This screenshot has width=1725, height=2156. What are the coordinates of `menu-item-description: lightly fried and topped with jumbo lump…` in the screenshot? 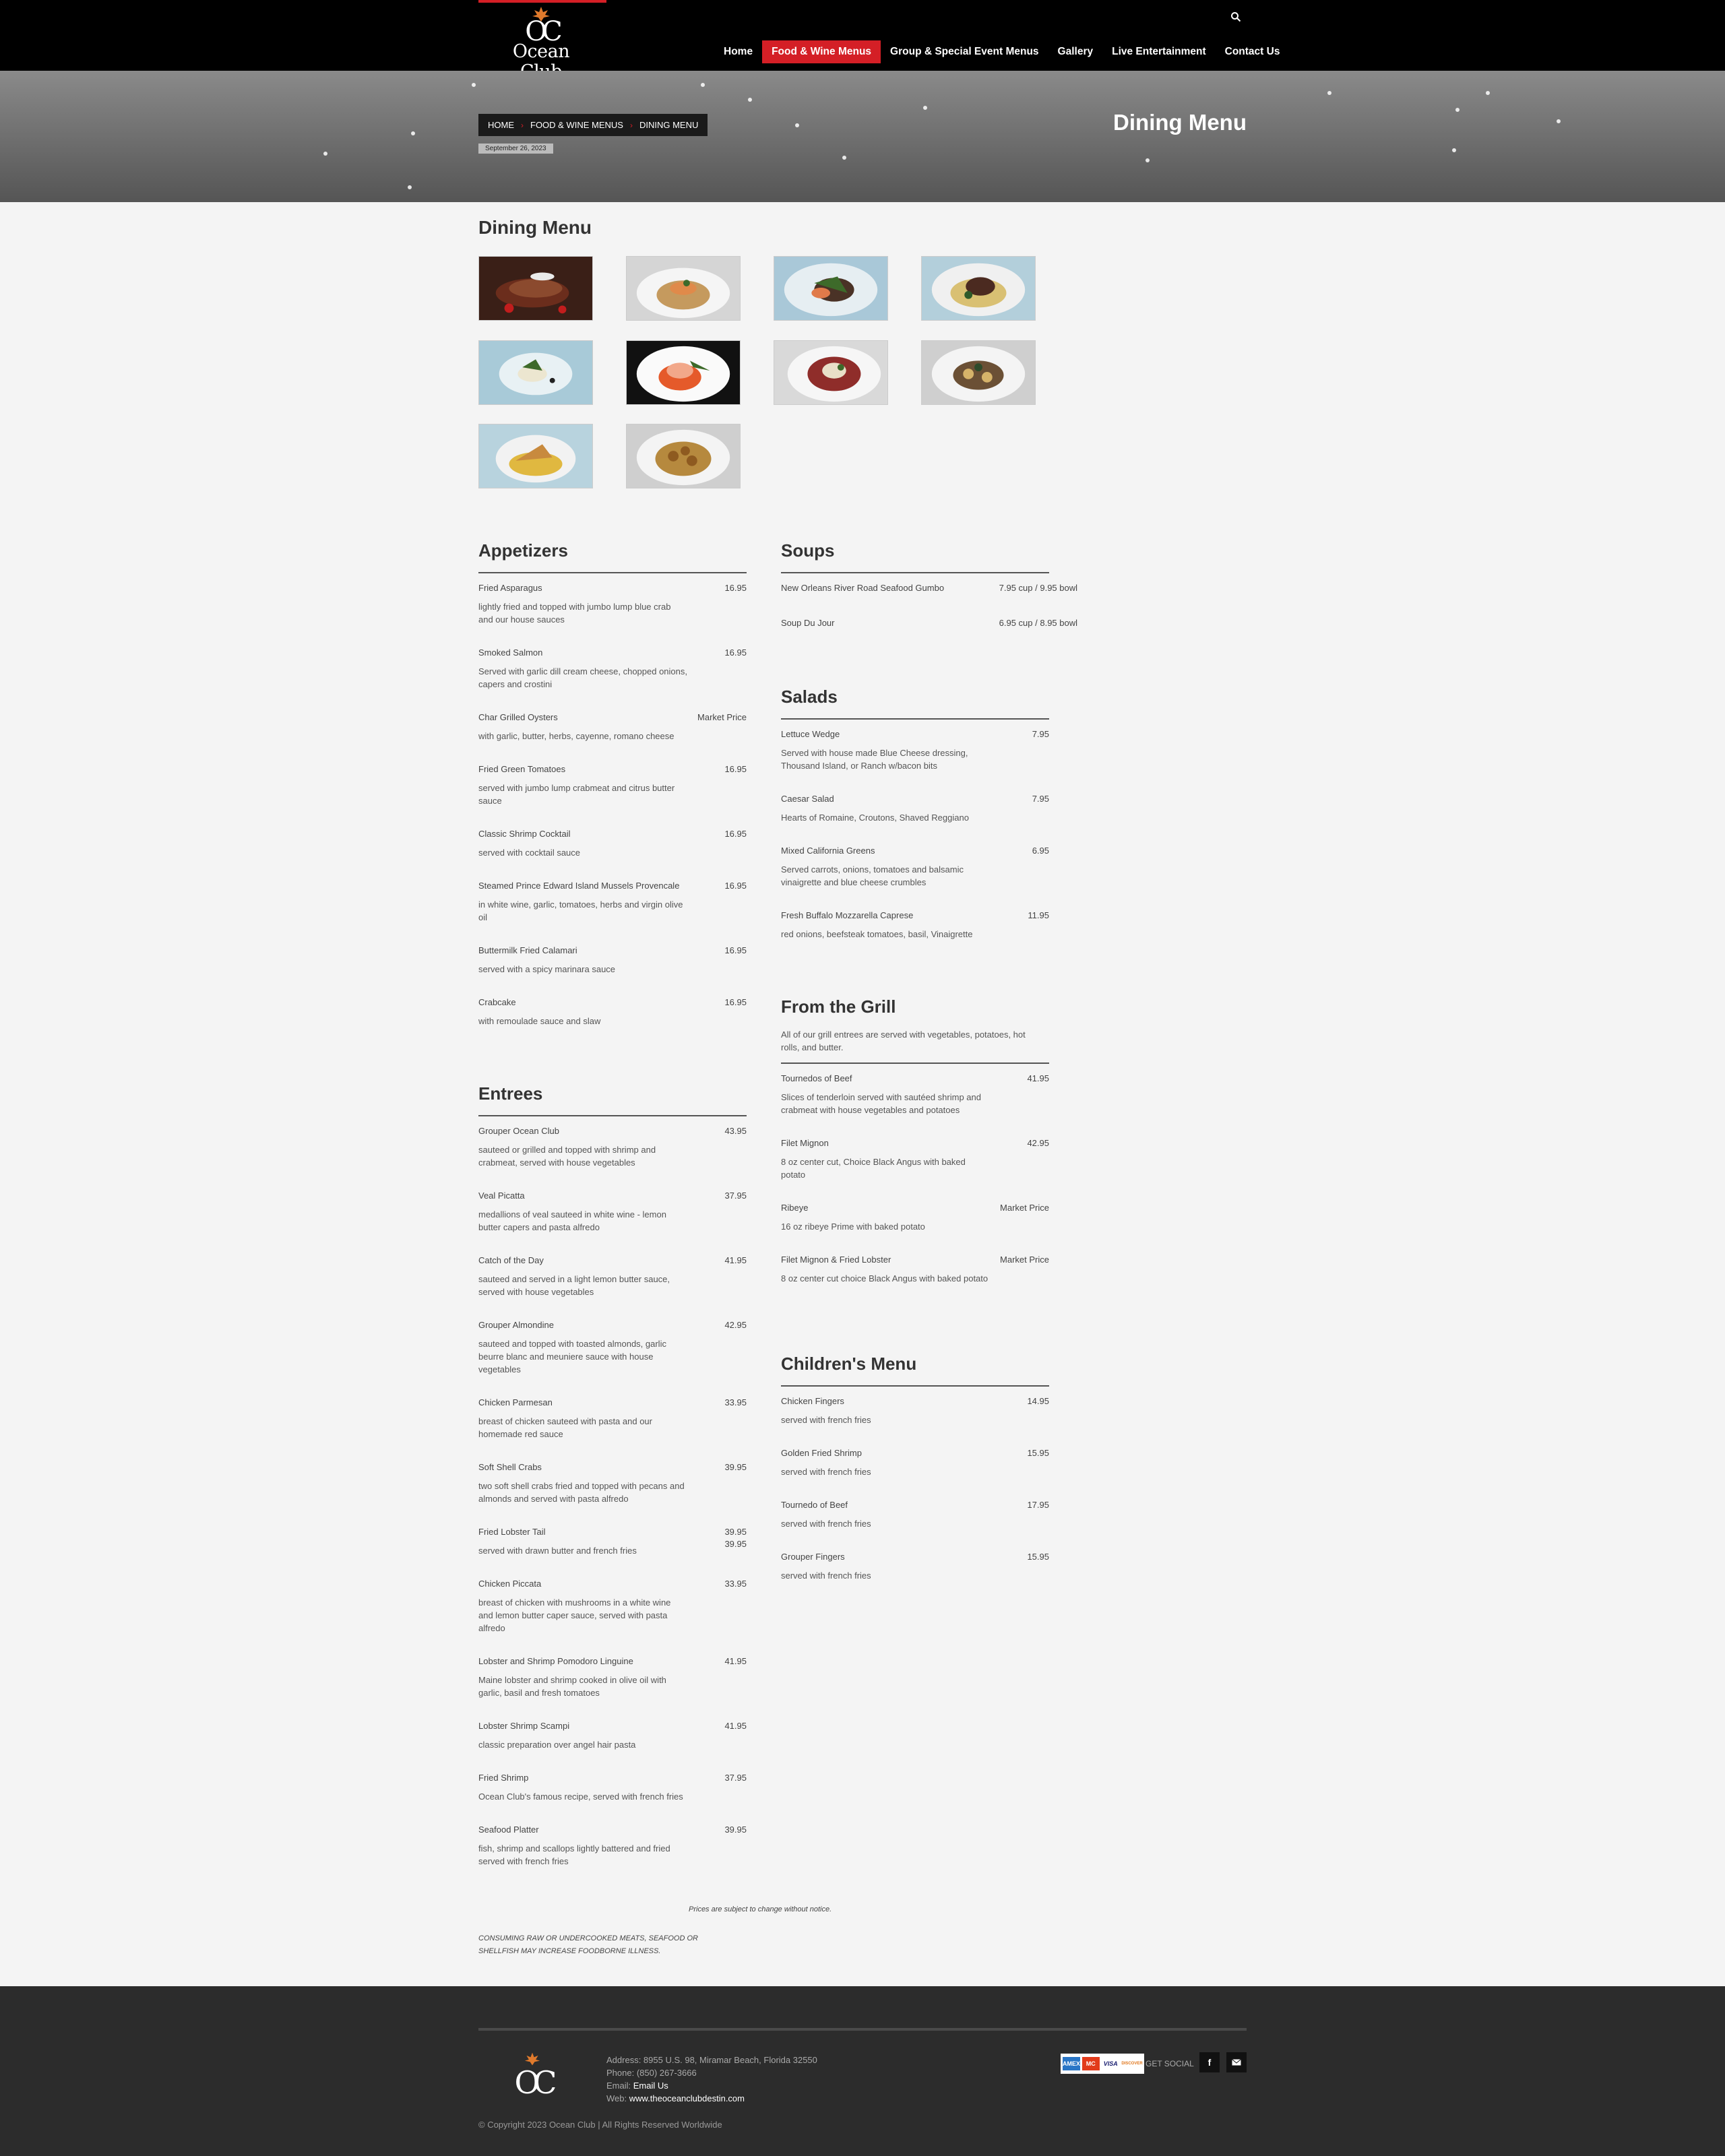 It's located at (574, 613).